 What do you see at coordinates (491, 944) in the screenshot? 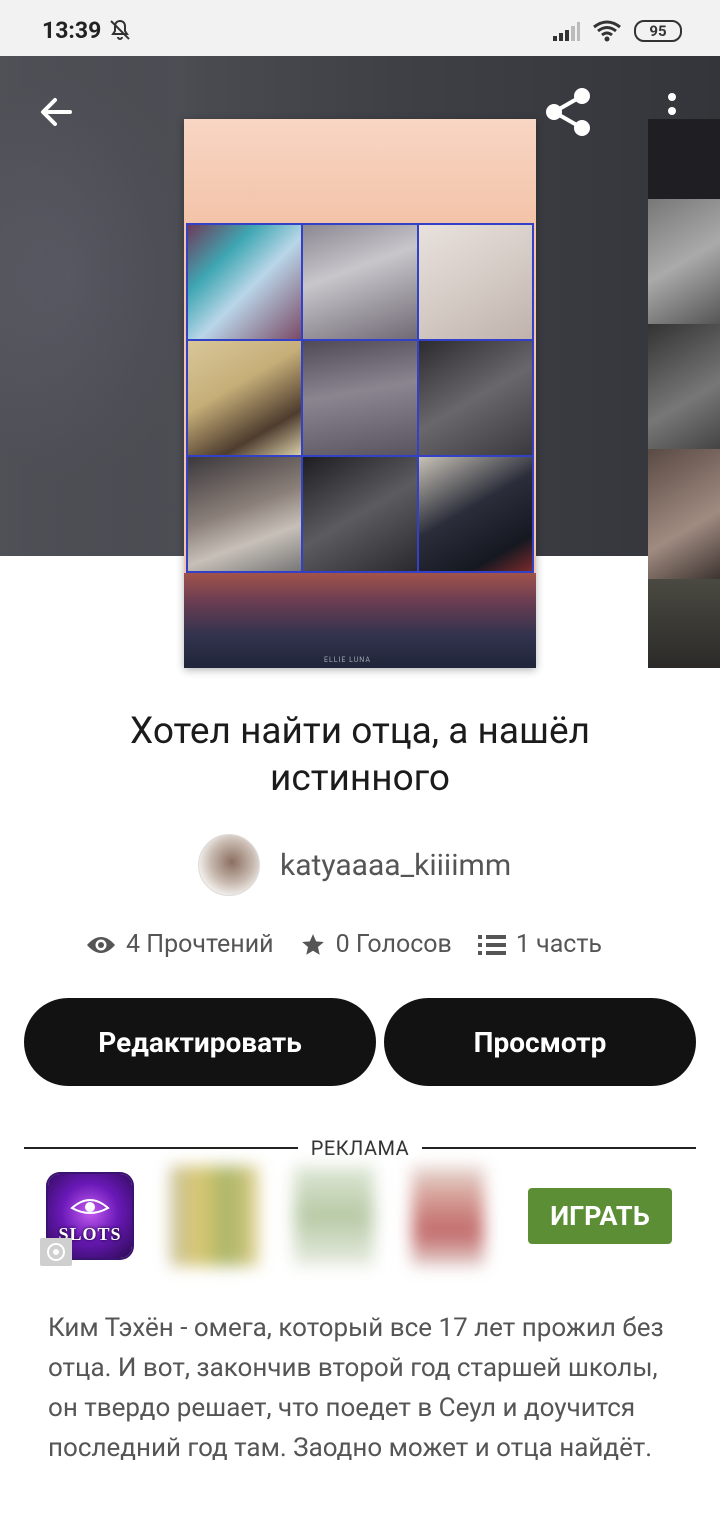
I see `list-icon` at bounding box center [491, 944].